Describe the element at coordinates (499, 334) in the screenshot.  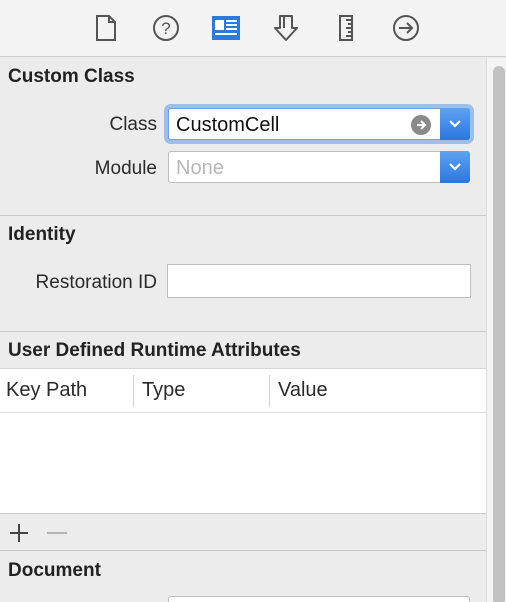
I see `scrollbar-thumb` at that location.